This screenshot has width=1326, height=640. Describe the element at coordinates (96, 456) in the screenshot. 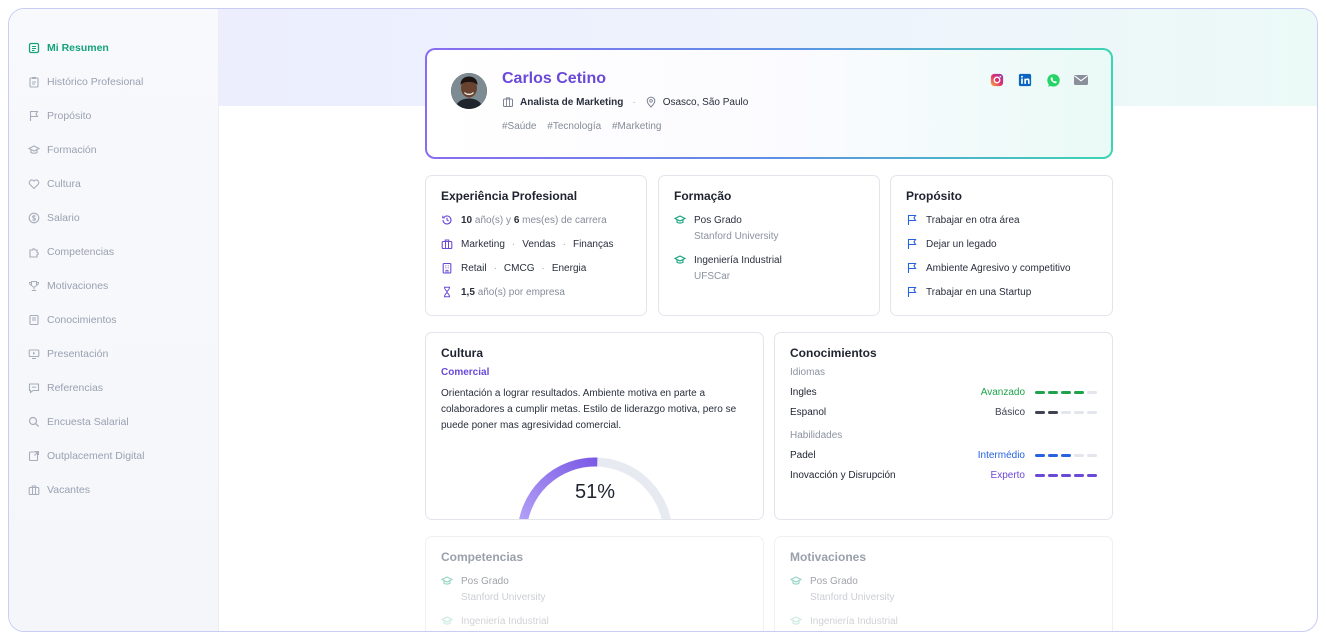

I see `sidebar-item-label: Outplacement Digital` at that location.